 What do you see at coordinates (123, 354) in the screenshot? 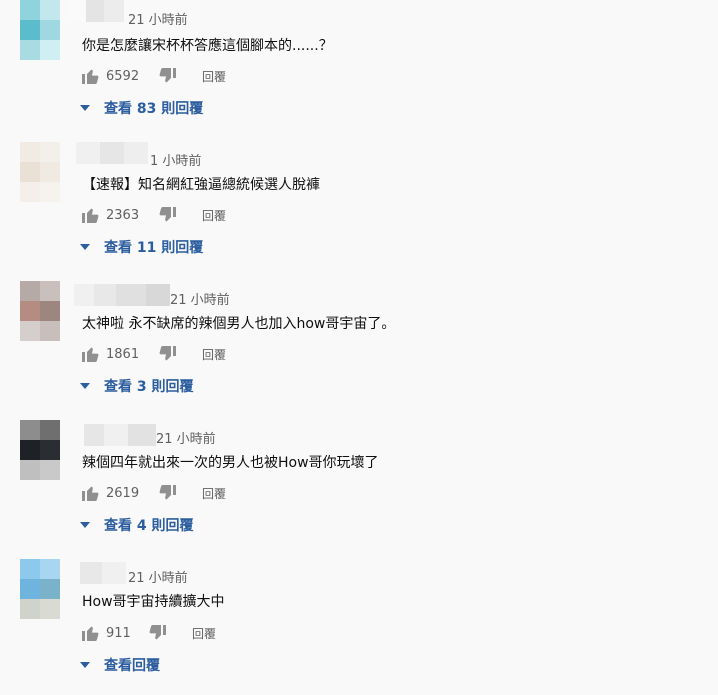
I see `like-count: 1861` at bounding box center [123, 354].